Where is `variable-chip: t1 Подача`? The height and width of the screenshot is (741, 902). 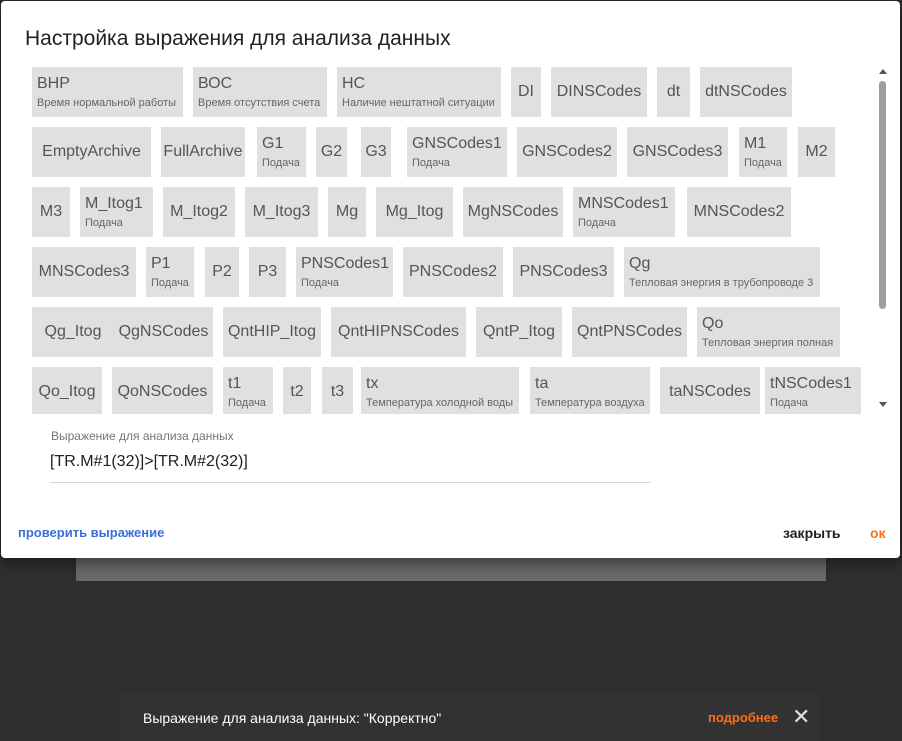 variable-chip: t1 Подача is located at coordinates (248, 390).